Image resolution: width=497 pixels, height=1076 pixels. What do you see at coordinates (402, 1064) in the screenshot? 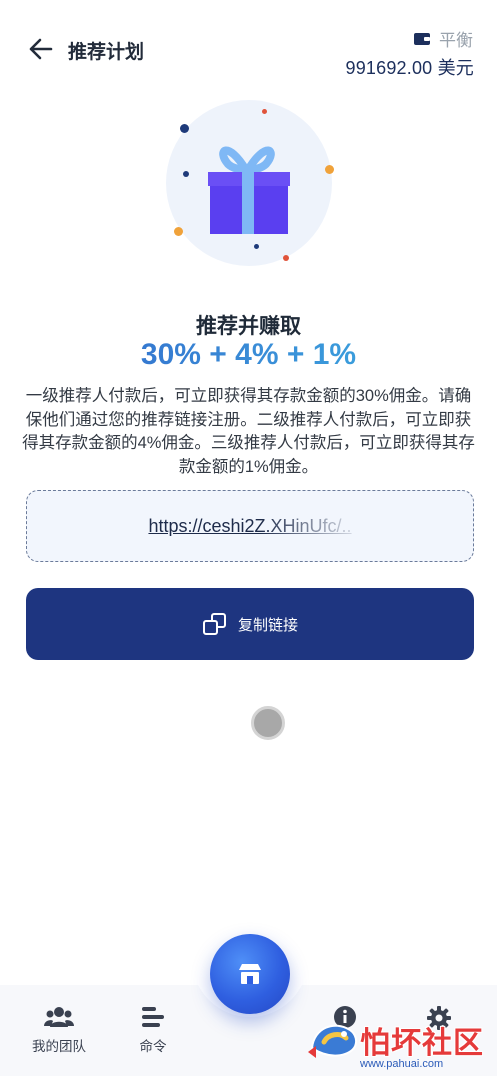
I see `watermark-url: www.pahuai.com` at bounding box center [402, 1064].